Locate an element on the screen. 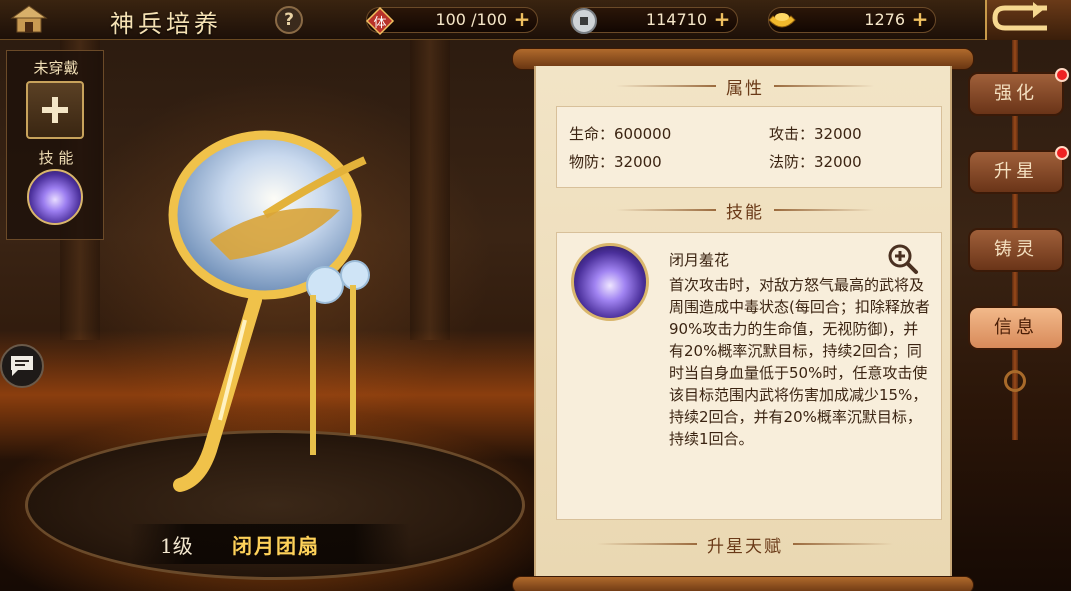 This screenshot has width=1071, height=591. tab-star-up: 升星 is located at coordinates (1016, 172).